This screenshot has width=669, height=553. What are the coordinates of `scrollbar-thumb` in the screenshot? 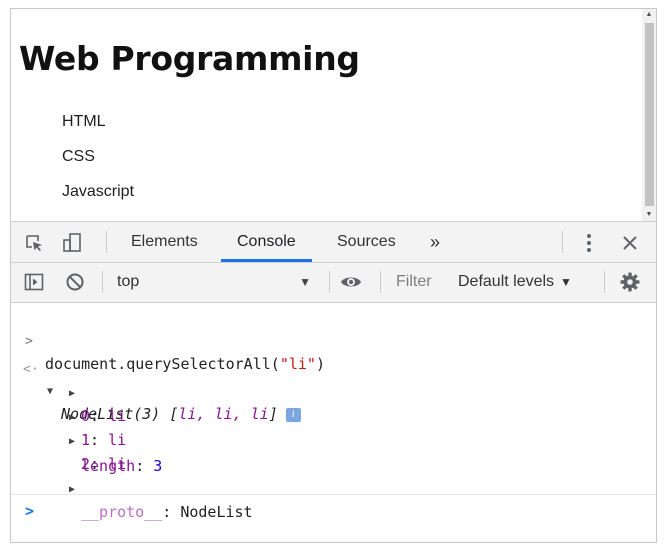 It's located at (649, 114).